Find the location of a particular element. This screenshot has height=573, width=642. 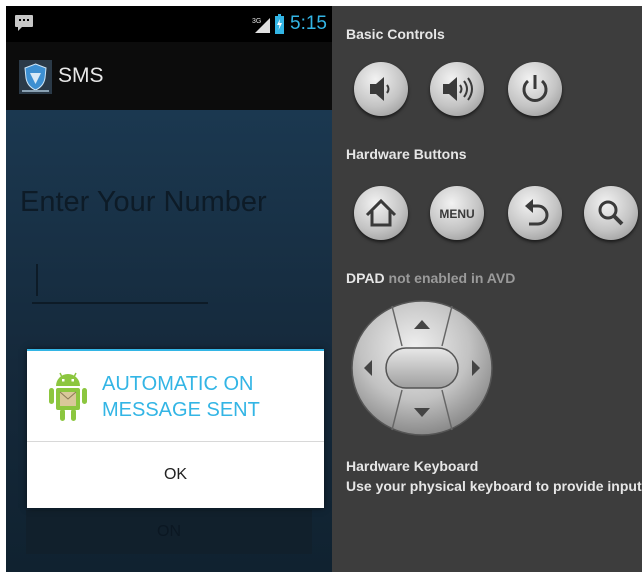

on-button: ON is located at coordinates (169, 532).